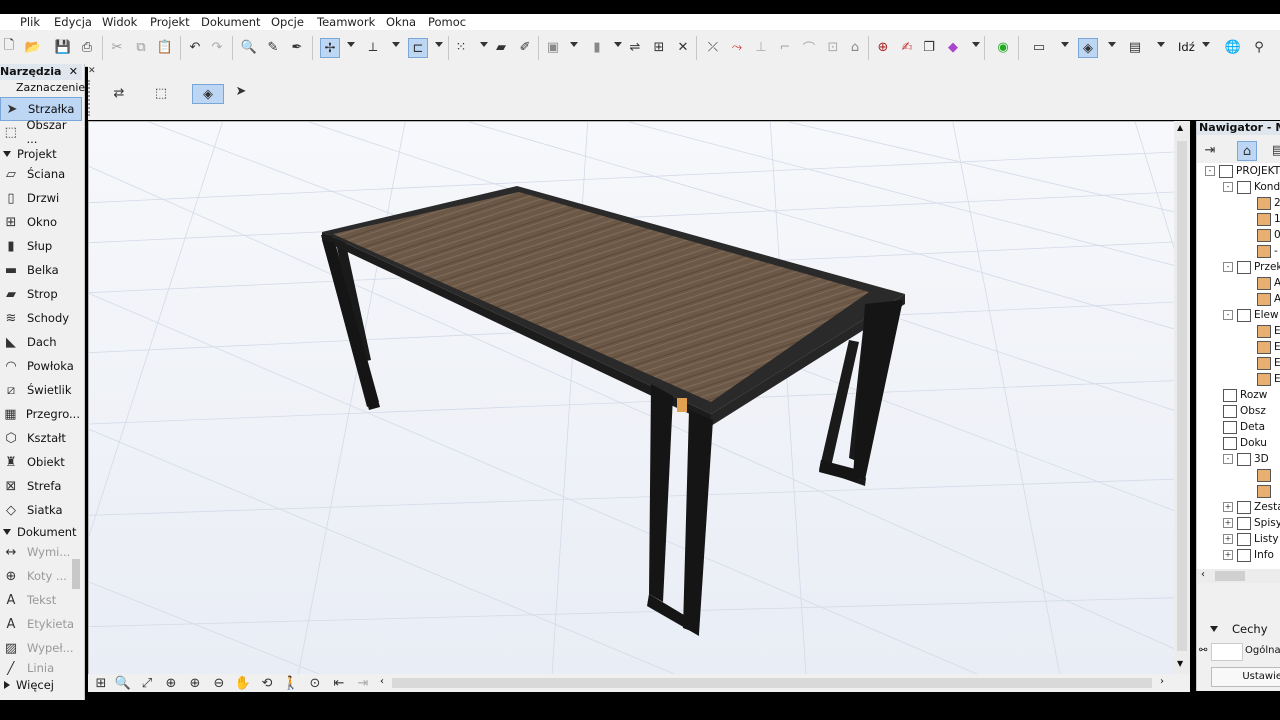 This screenshot has height=720, width=1280. Describe the element at coordinates (713, 47) in the screenshot. I see `trim-icon: ⤫` at that location.